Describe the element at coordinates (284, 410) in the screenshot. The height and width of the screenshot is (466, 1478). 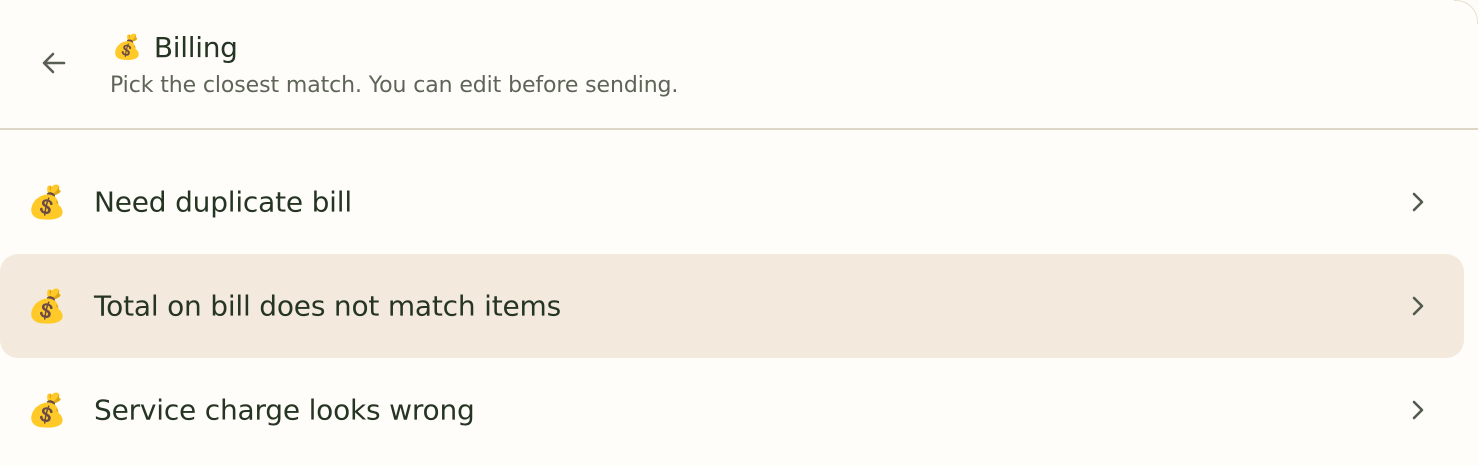
I see `list-item-label: Service charge looks wrong` at that location.